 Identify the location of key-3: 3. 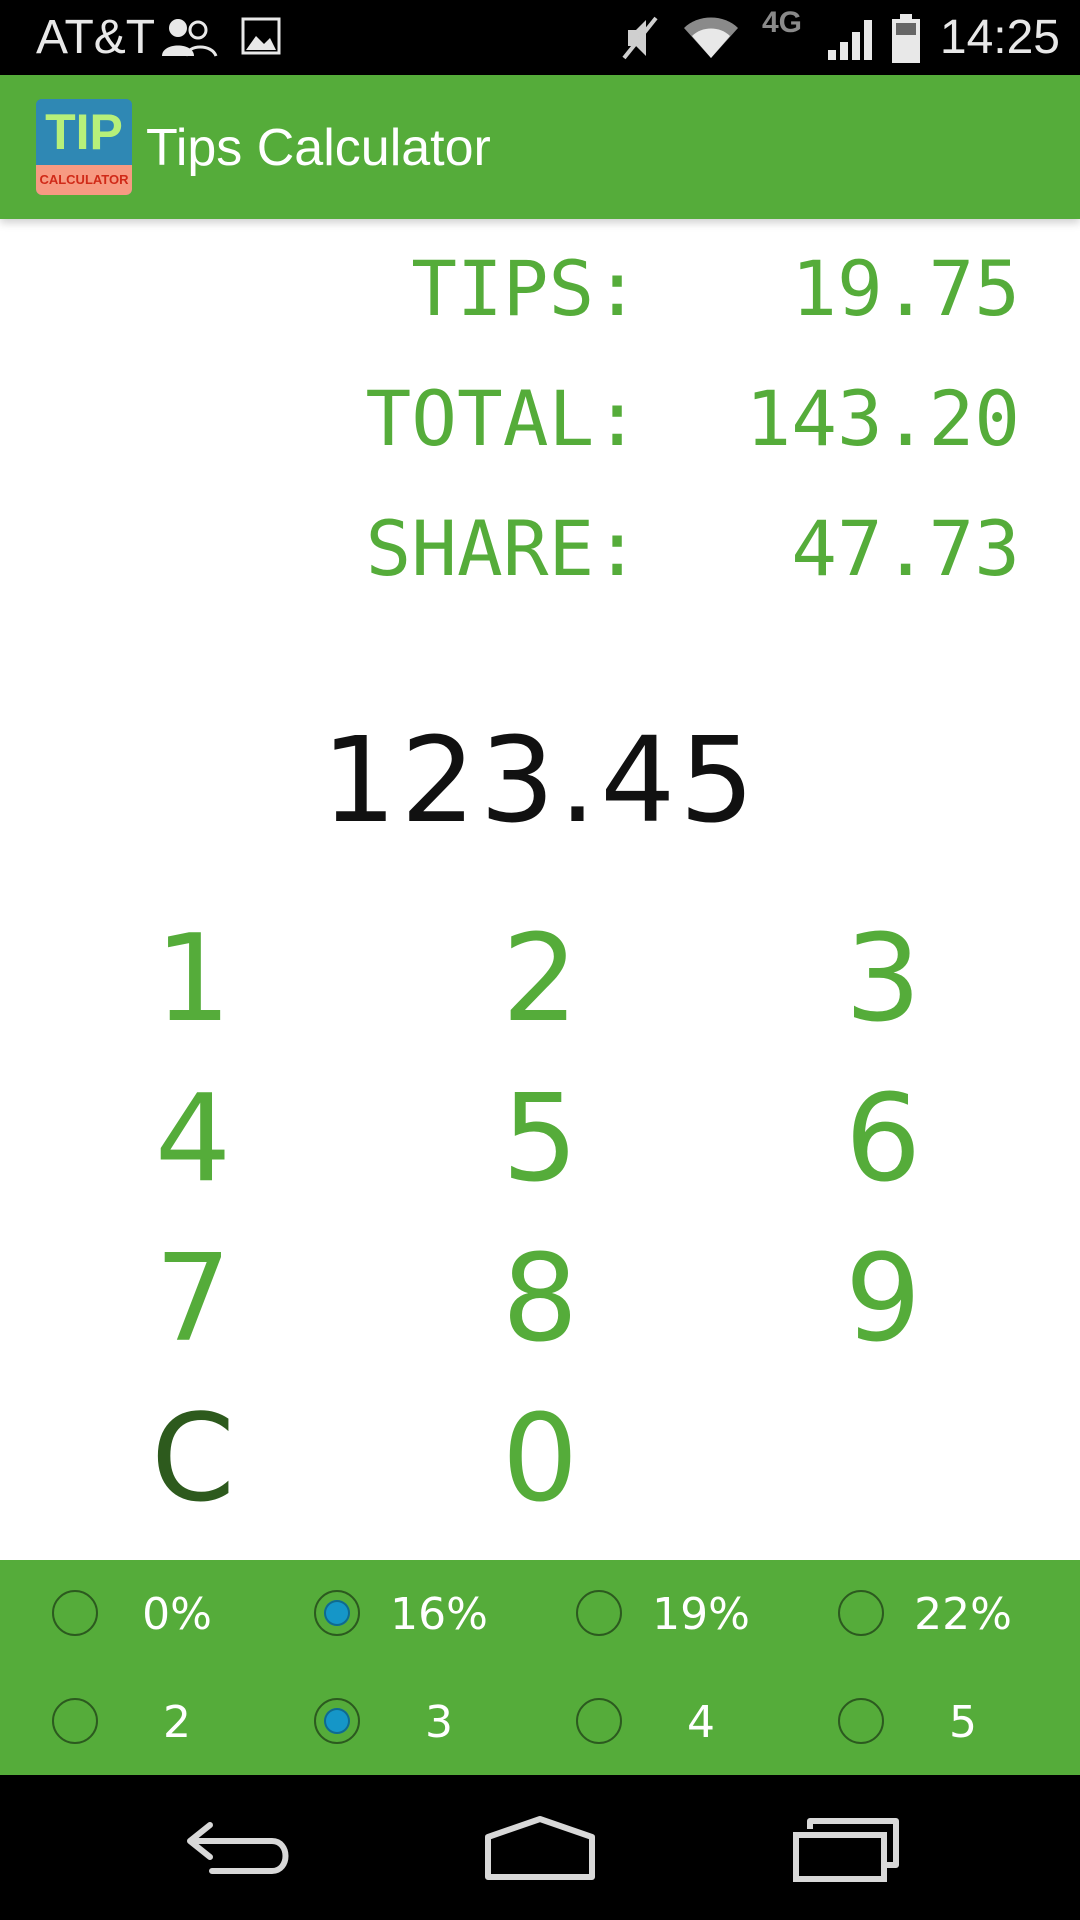
(883, 980).